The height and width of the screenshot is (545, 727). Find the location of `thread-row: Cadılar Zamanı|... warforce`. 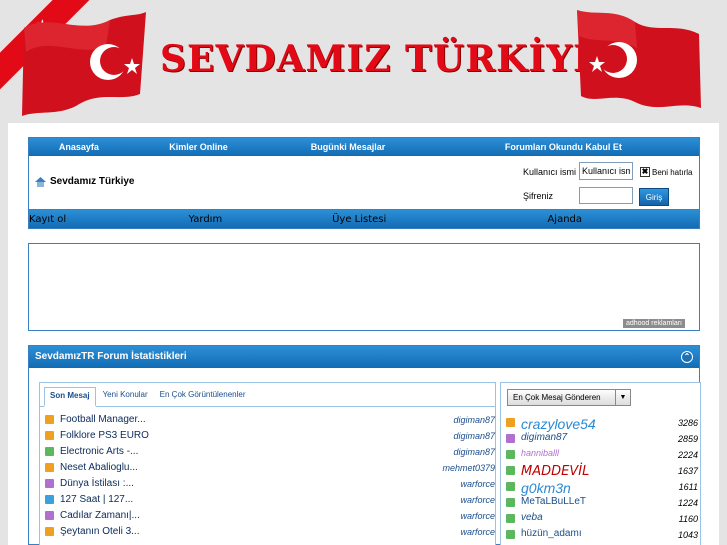

thread-row: Cadılar Zamanı|... warforce is located at coordinates (267, 516).